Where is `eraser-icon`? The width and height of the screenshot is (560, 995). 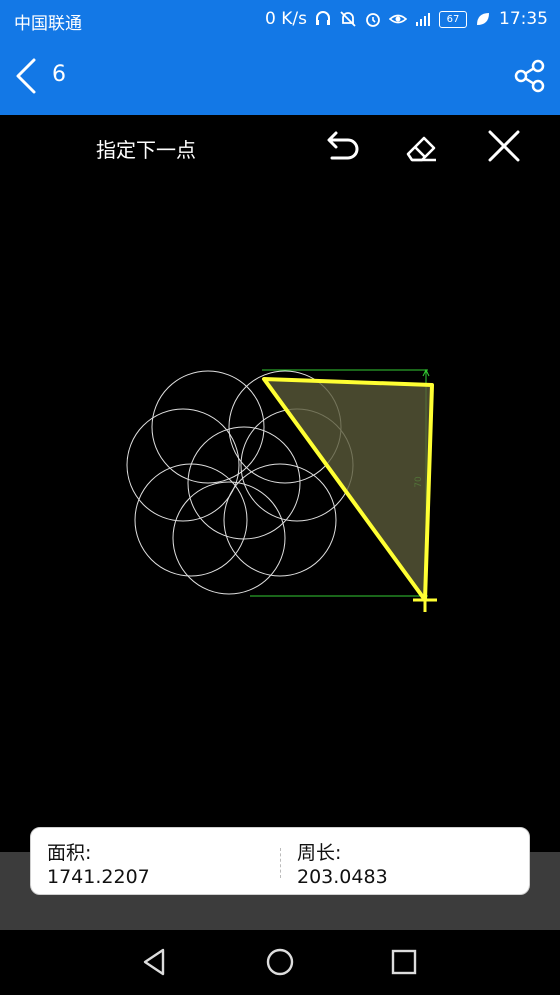 eraser-icon is located at coordinates (422, 147).